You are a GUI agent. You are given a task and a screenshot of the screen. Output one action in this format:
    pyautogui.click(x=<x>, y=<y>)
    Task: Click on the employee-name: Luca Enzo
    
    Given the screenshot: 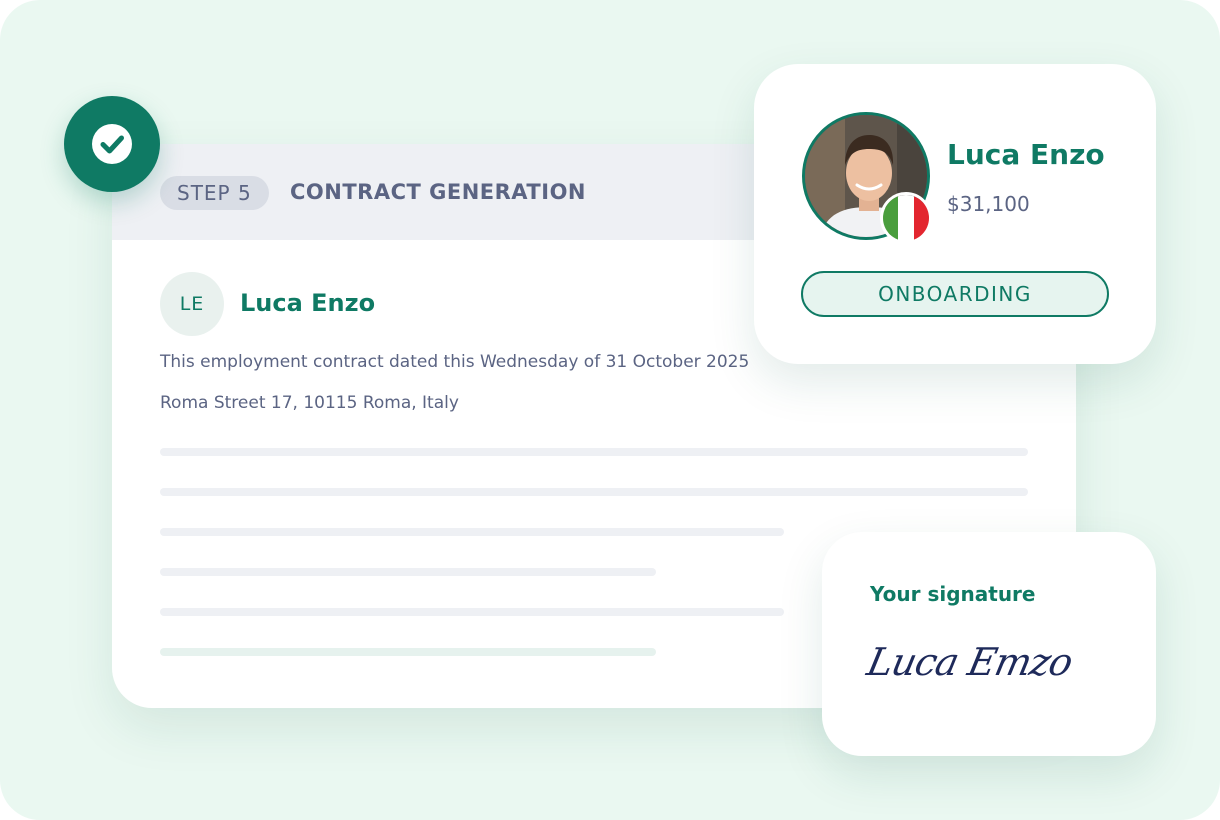 What is the action you would take?
    pyautogui.click(x=308, y=303)
    